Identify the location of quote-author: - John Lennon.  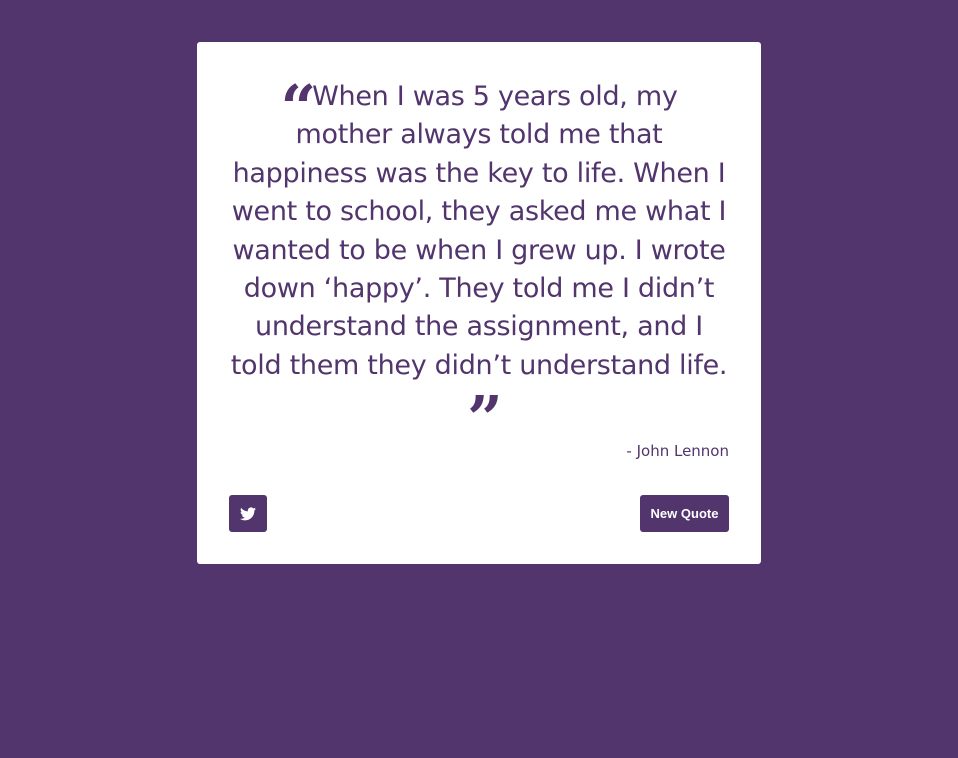
(677, 451).